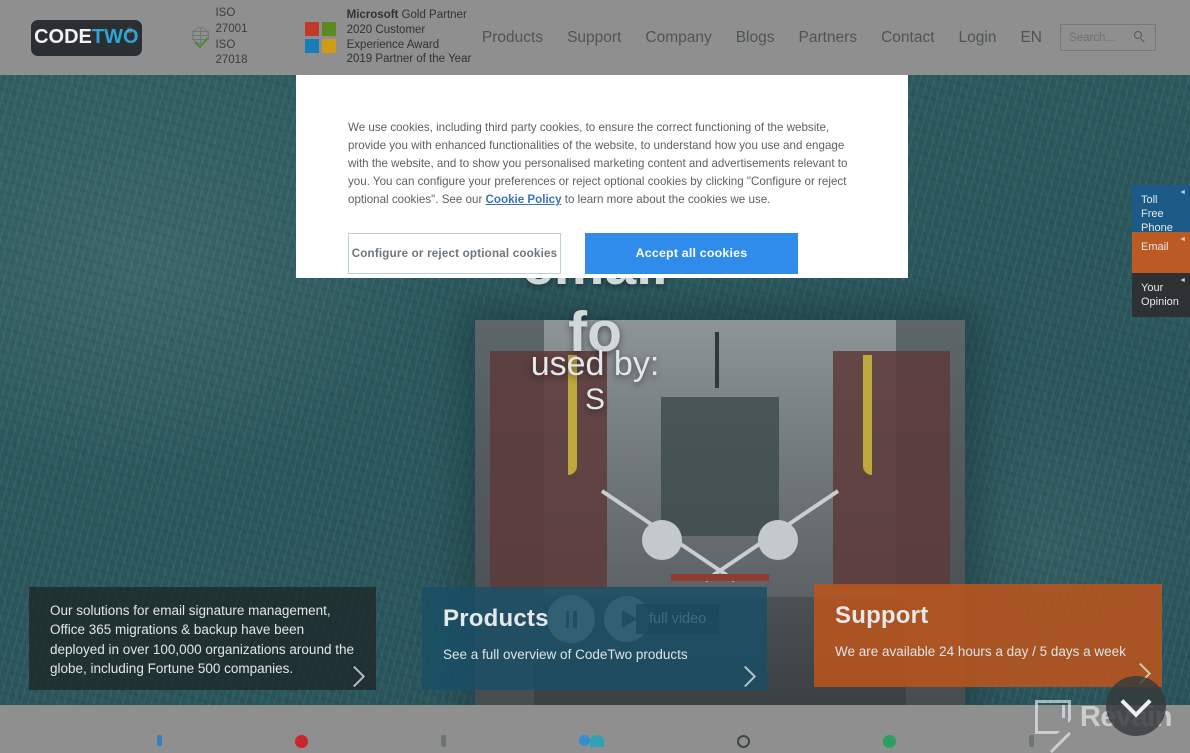 The width and height of the screenshot is (1190, 753). Describe the element at coordinates (678, 38) in the screenshot. I see `nav-item-company: Company` at that location.